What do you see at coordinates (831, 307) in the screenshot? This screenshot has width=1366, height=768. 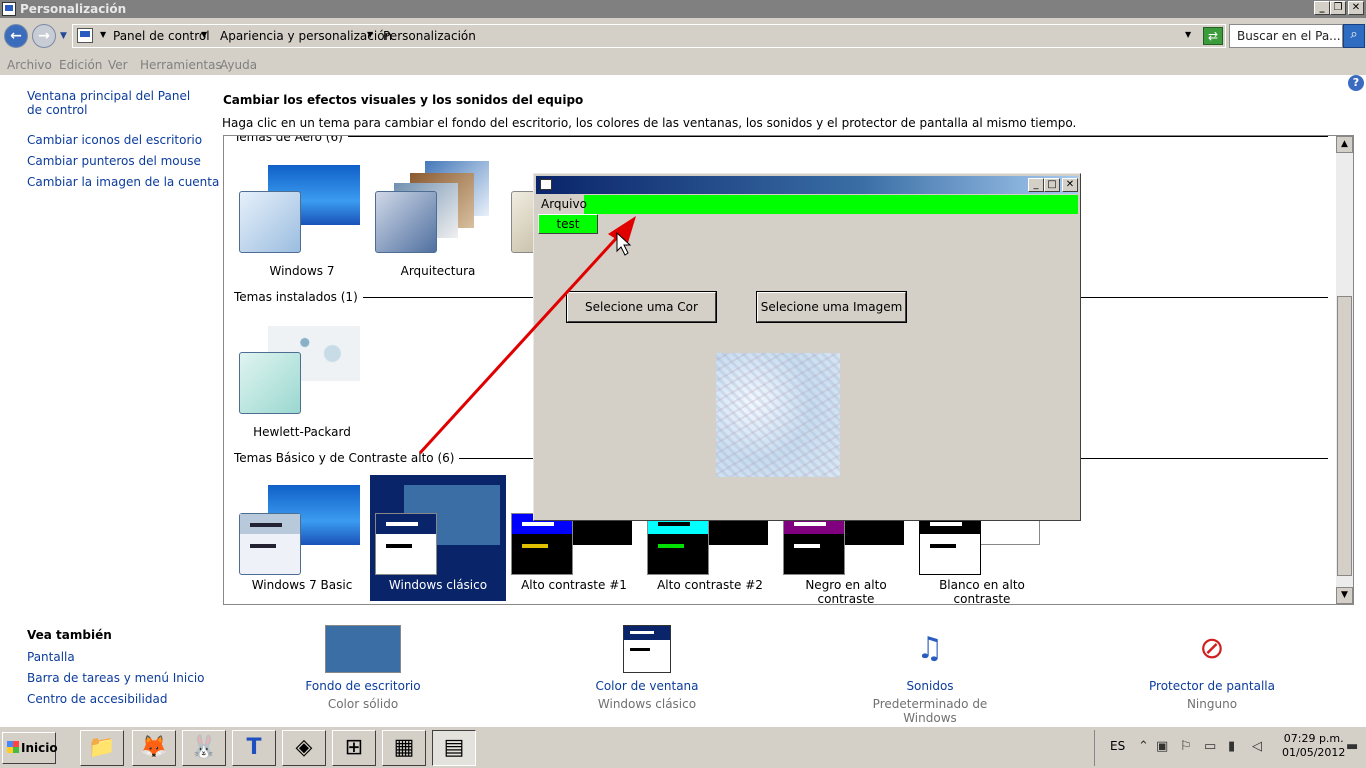 I see `select-image-button: Selecione uma Imagem` at bounding box center [831, 307].